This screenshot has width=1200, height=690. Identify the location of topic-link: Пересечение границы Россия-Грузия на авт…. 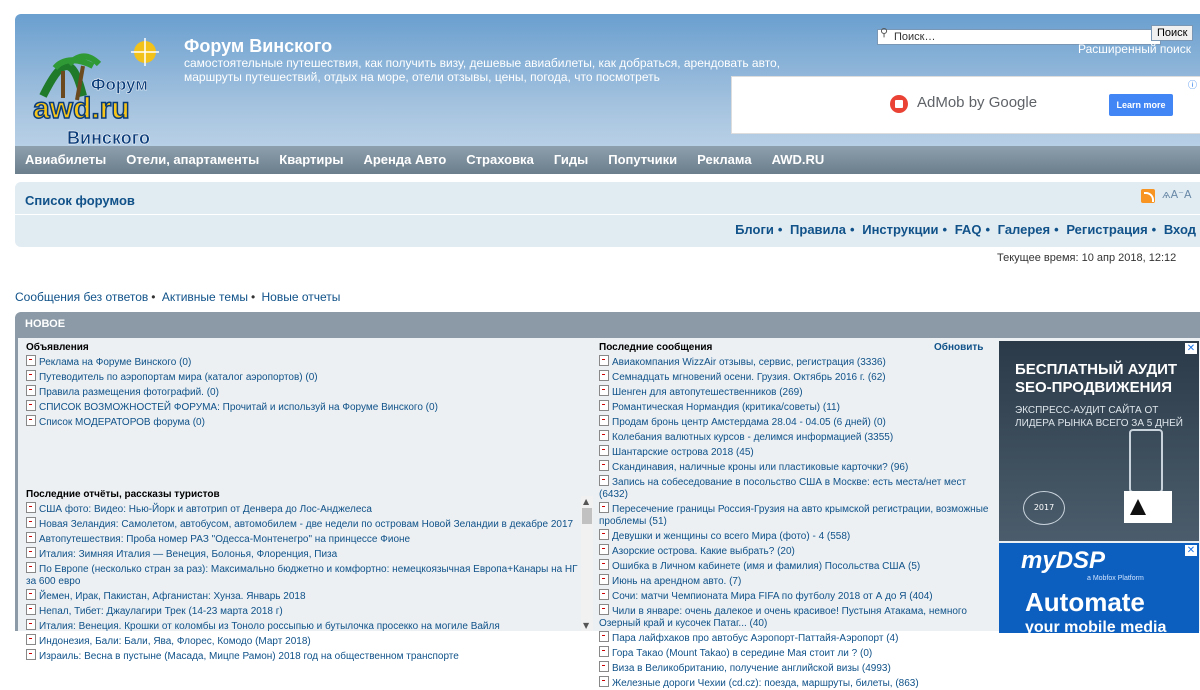
(793, 515).